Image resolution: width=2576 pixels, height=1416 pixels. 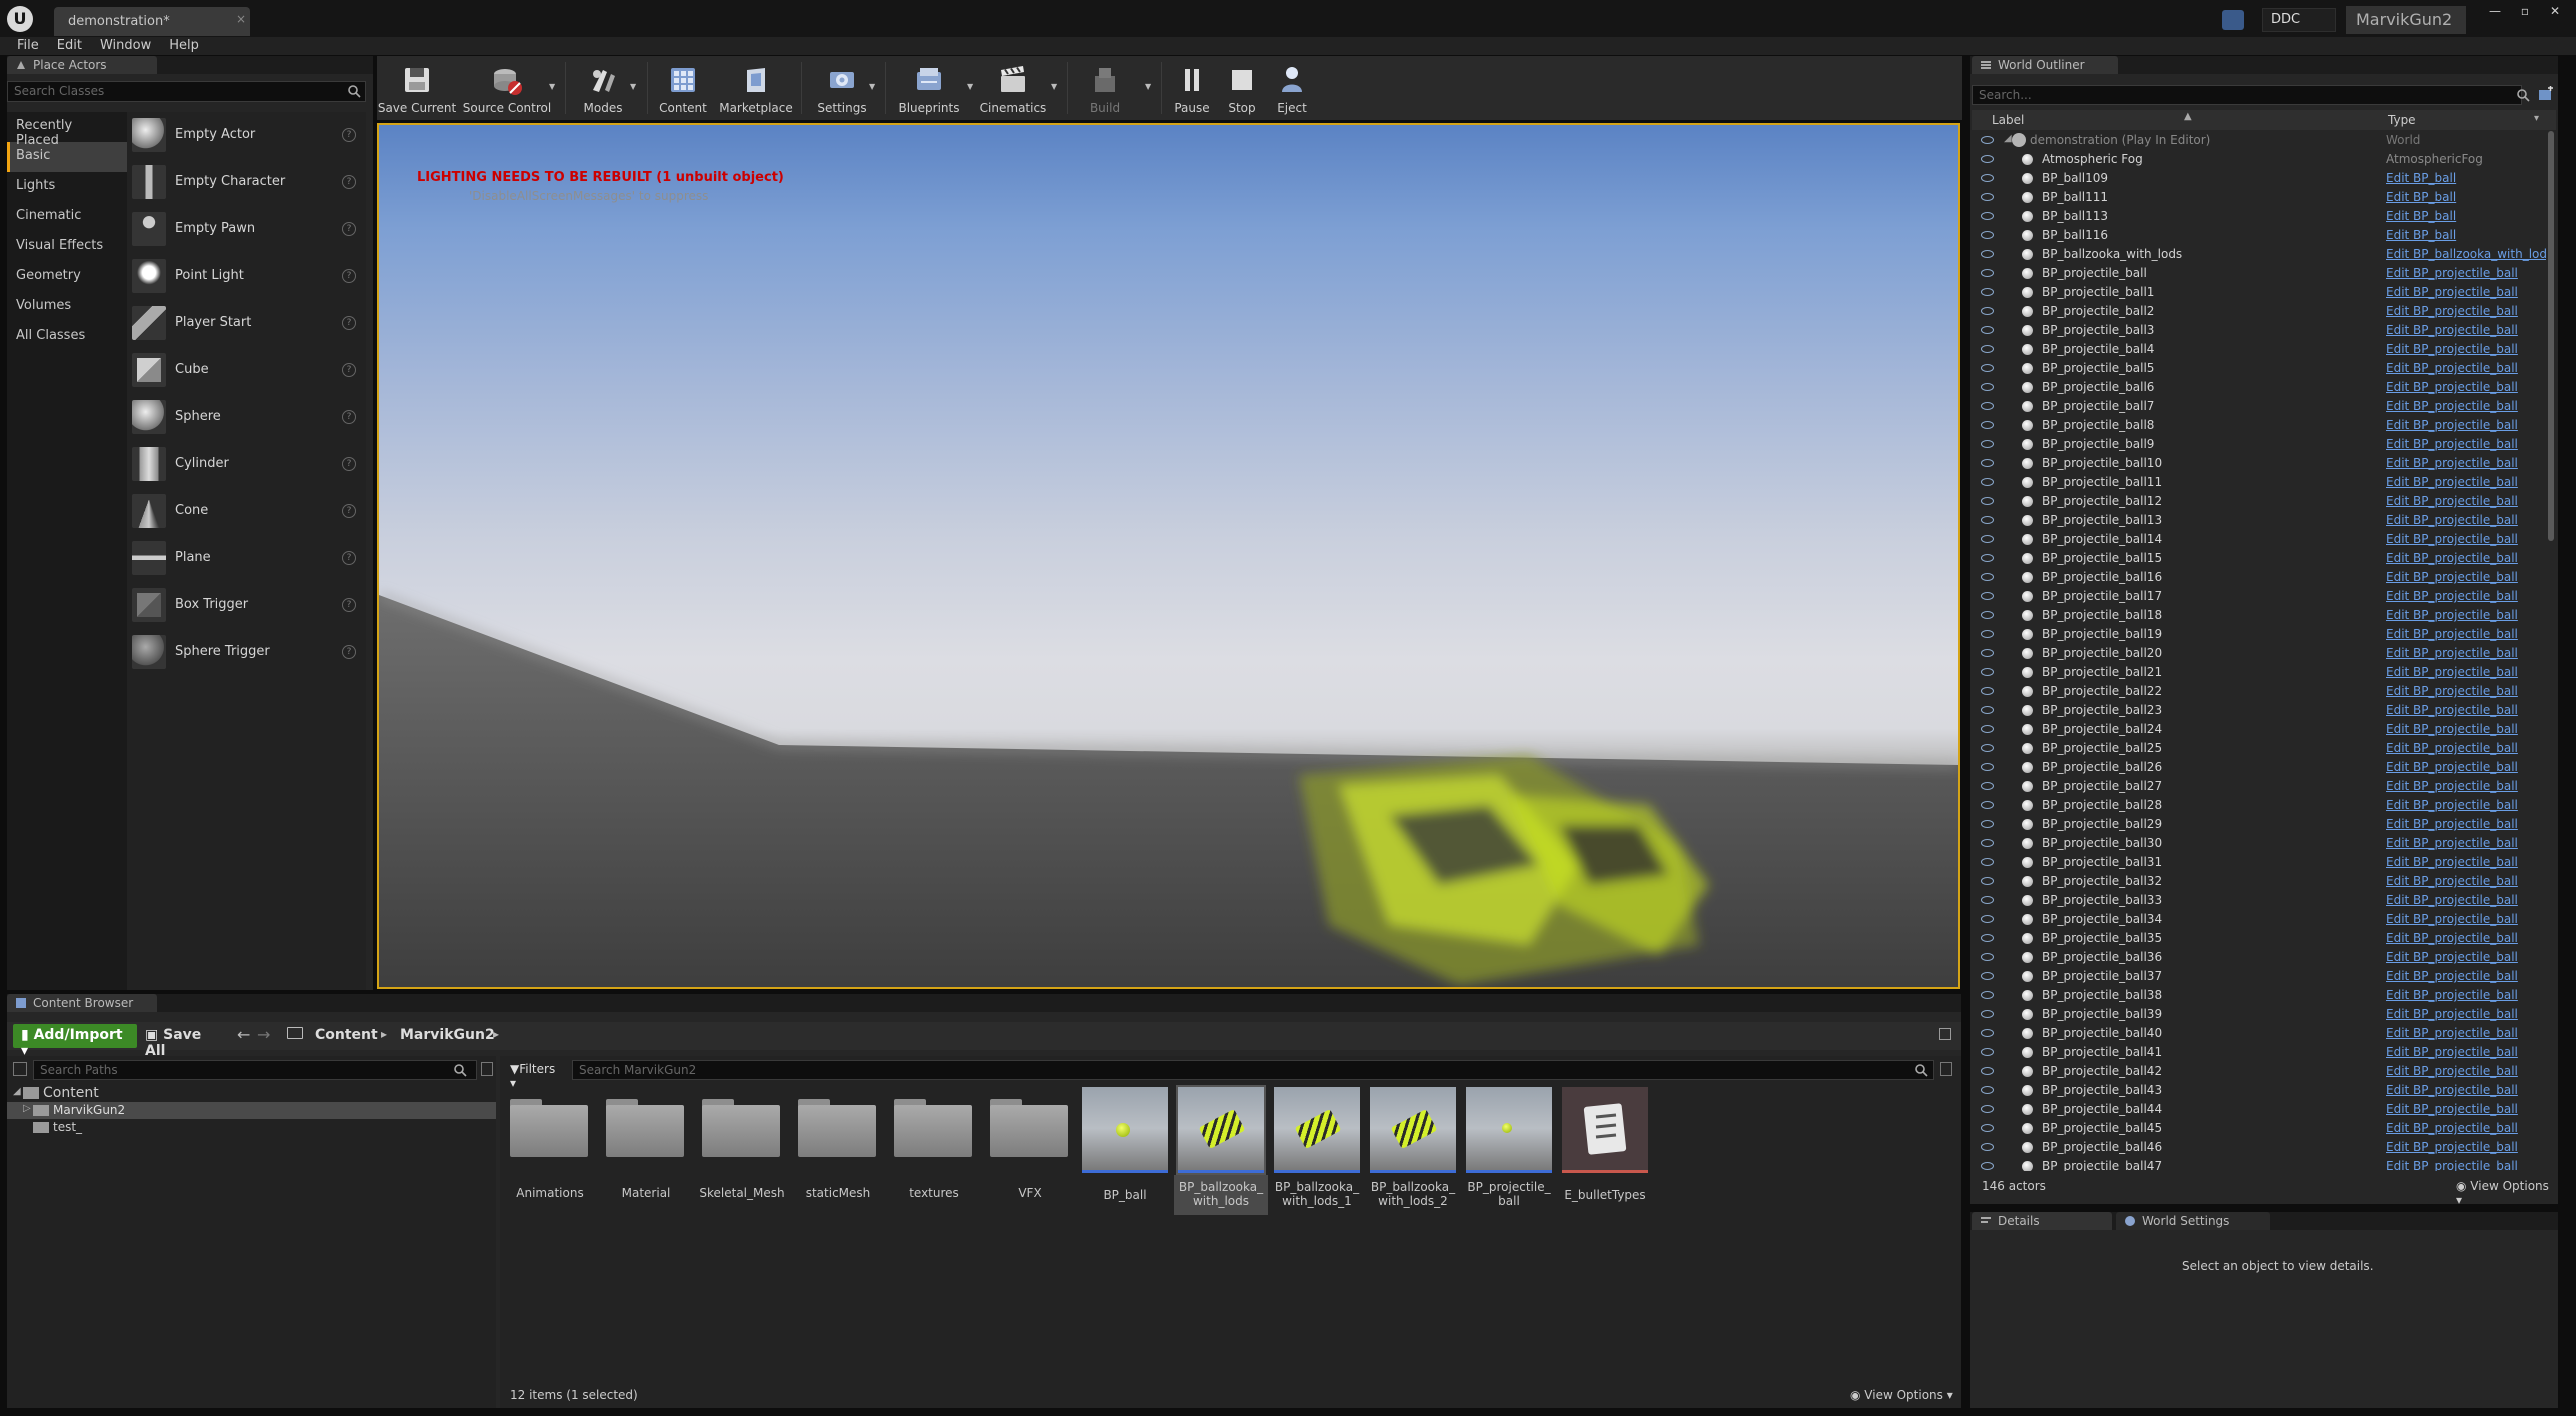 What do you see at coordinates (2261, 140) in the screenshot?
I see `outliner-root-row: ◢ demonstration (Play In Editor) World` at bounding box center [2261, 140].